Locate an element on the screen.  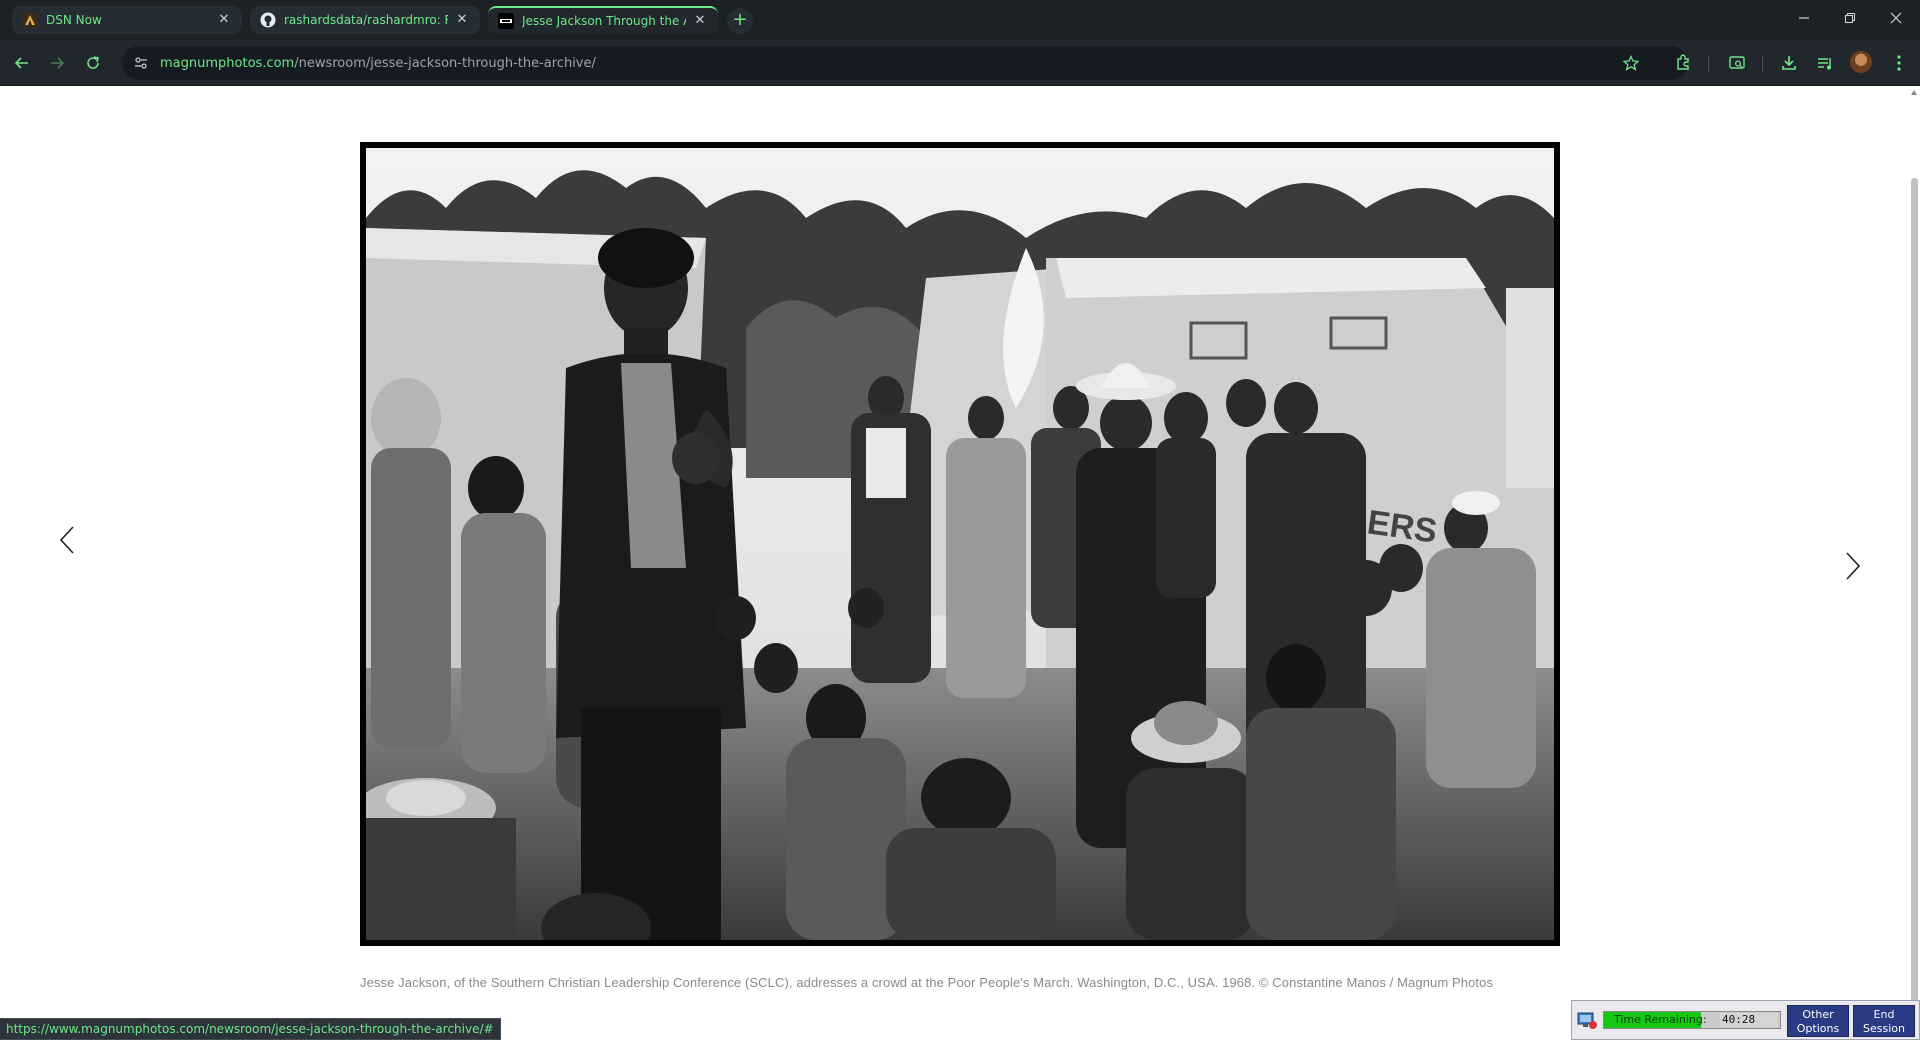
download-icon is located at coordinates (1789, 63).